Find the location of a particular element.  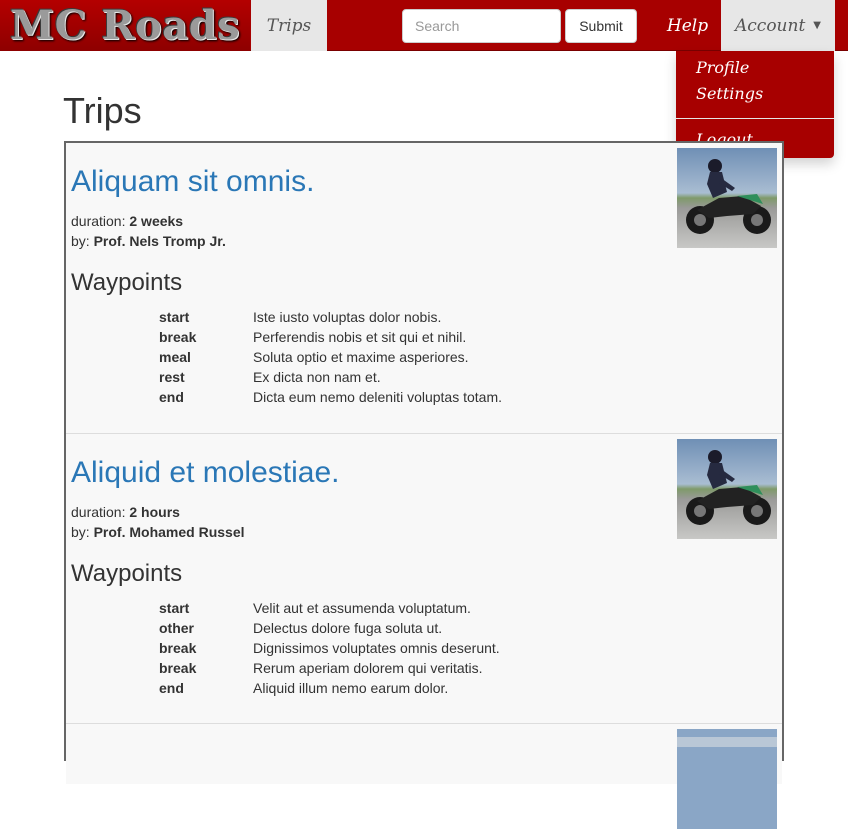

waypoint-description: Soluta optio et maxime asperiores. is located at coordinates (361, 357).